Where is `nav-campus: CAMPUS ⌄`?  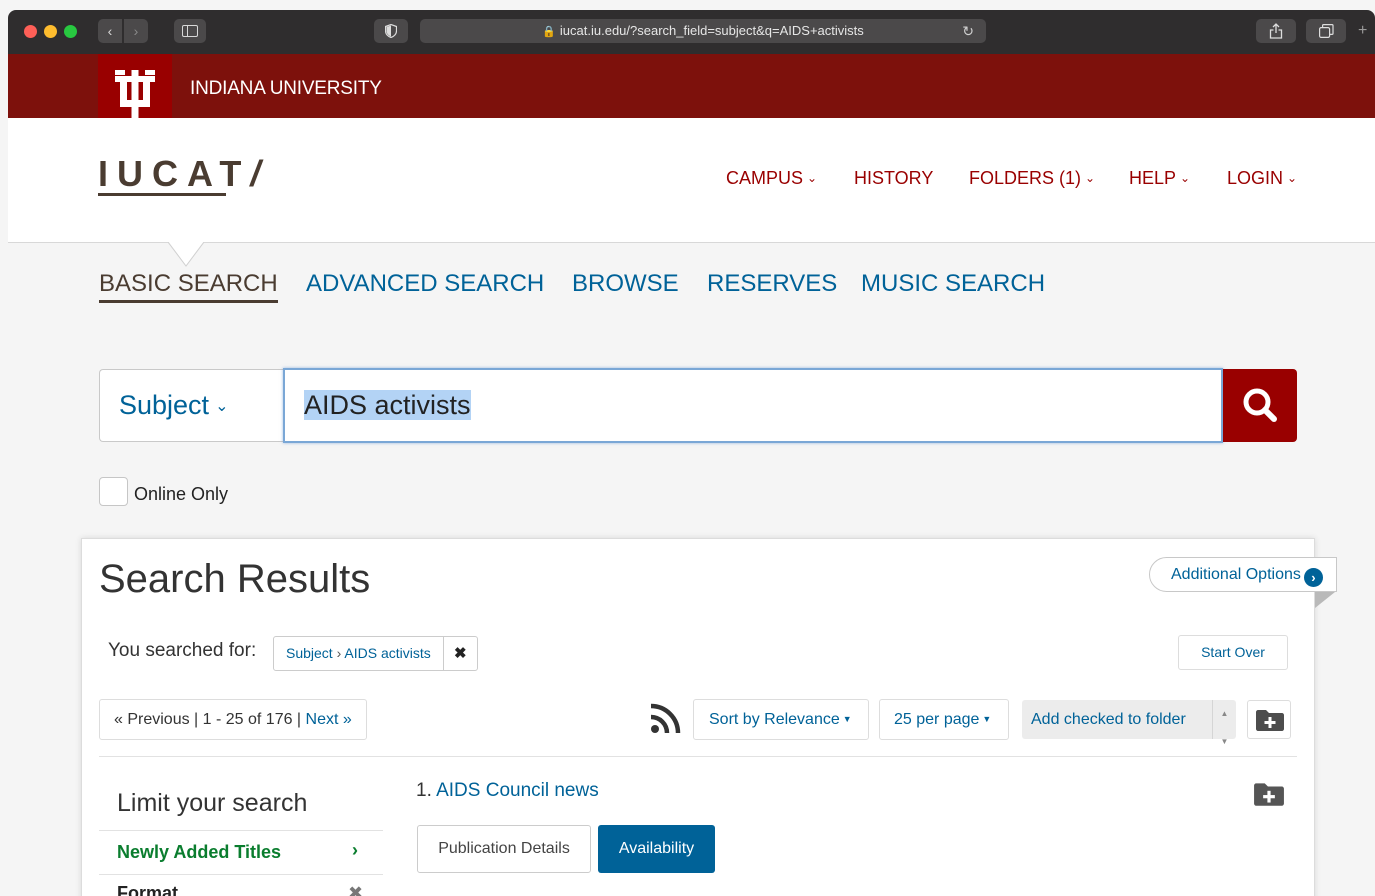 nav-campus: CAMPUS ⌄ is located at coordinates (771, 178).